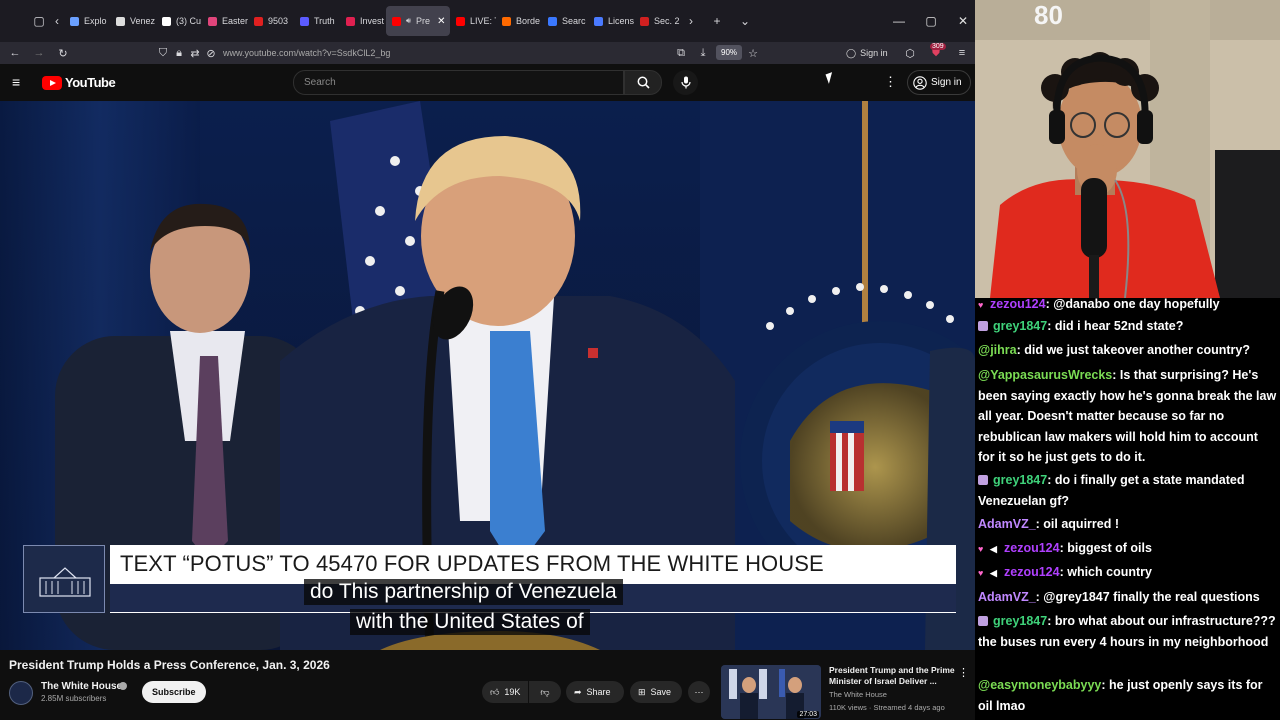 The width and height of the screenshot is (1280, 720). I want to click on recommended-thumbnail: 27:03, so click(771, 692).